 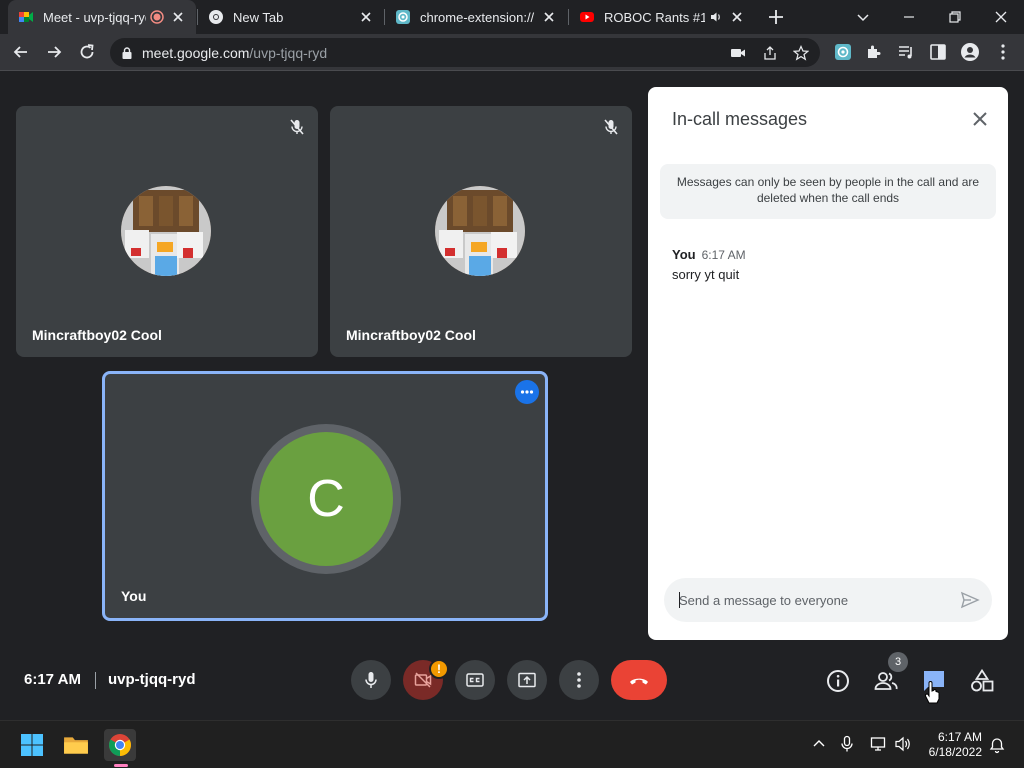 What do you see at coordinates (439, 669) in the screenshot?
I see `camera-warning-badge: !` at bounding box center [439, 669].